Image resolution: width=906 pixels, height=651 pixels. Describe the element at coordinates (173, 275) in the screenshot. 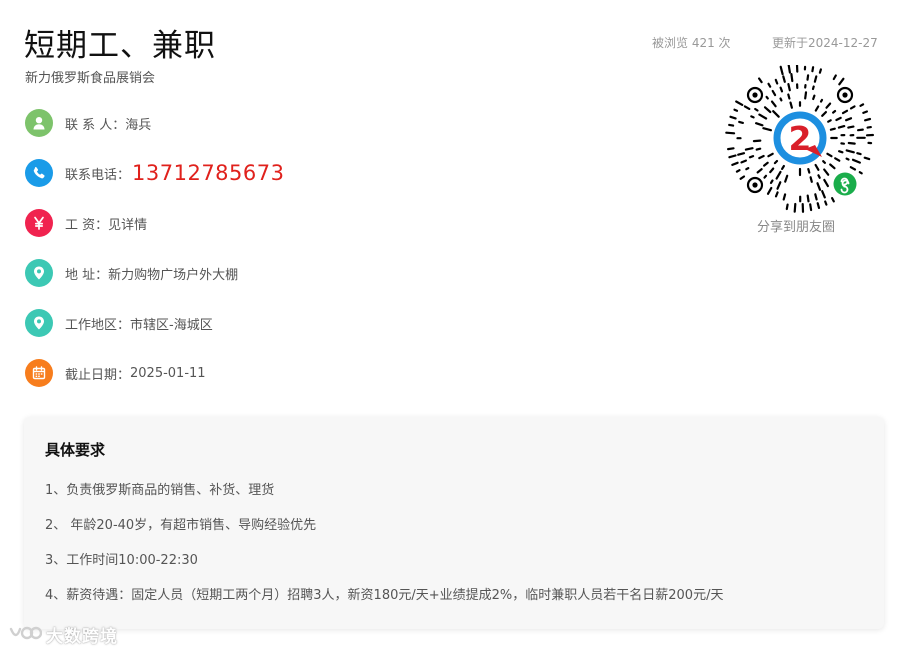

I see `address-value: 新力购物广场户外大棚` at that location.